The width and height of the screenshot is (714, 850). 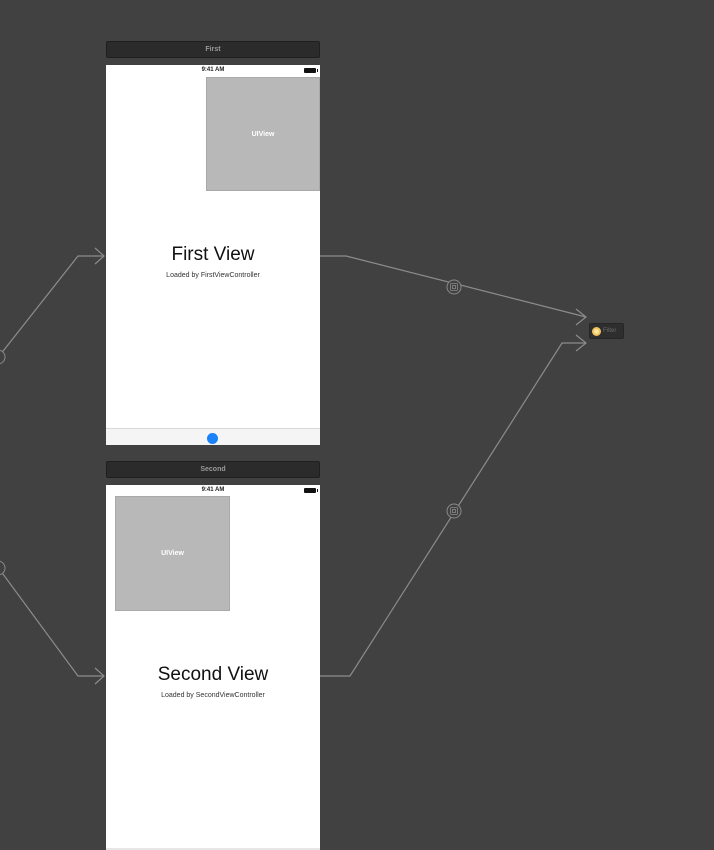 I want to click on first-scene-title: First, so click(x=213, y=49).